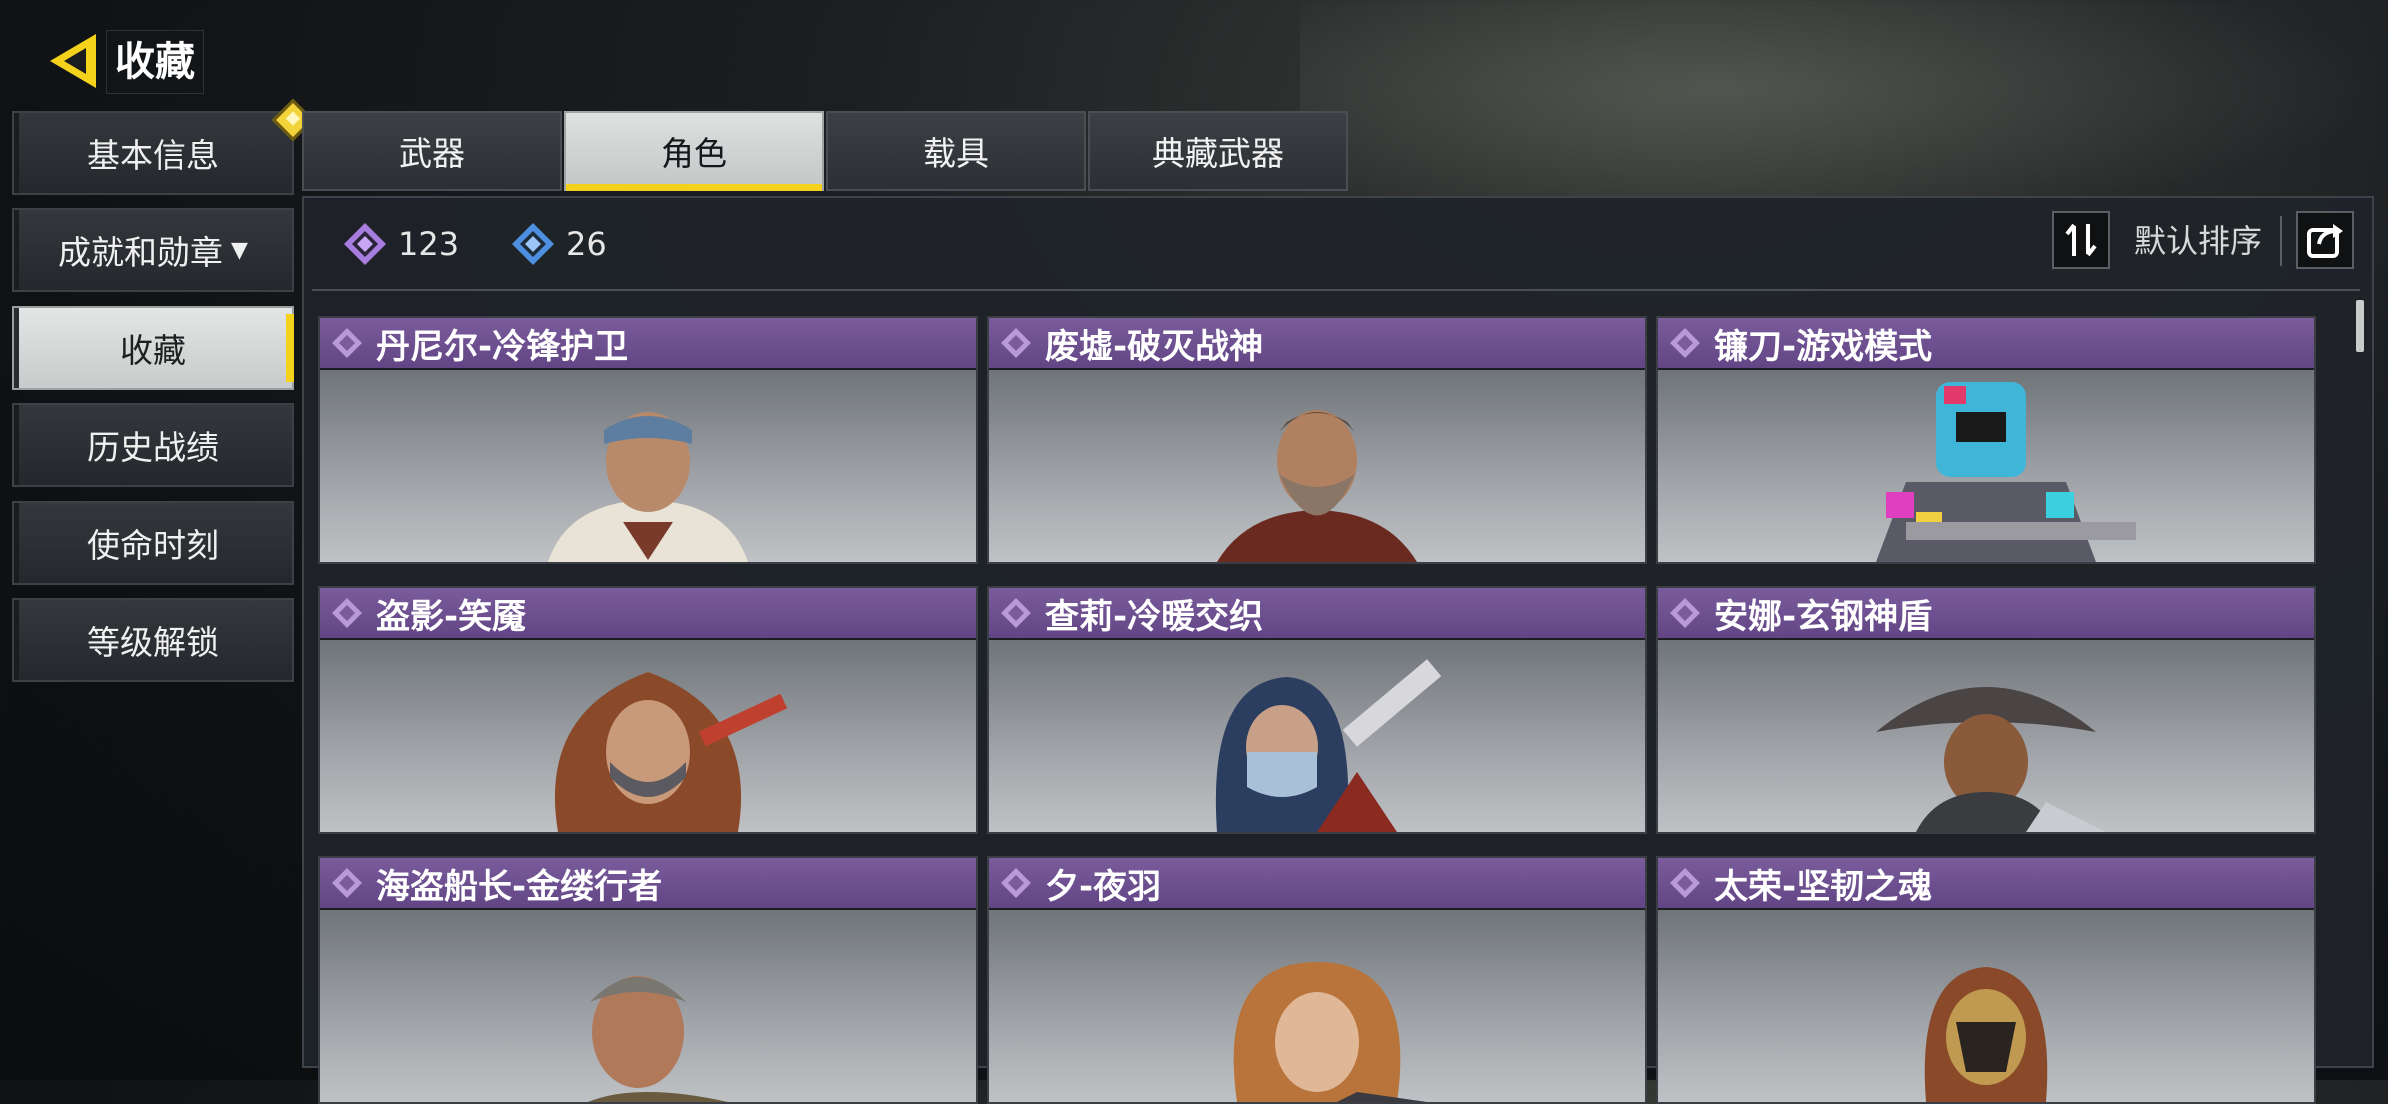 This screenshot has height=1104, width=2388. I want to click on card-title: 丹尼尔-冷锋护卫, so click(502, 346).